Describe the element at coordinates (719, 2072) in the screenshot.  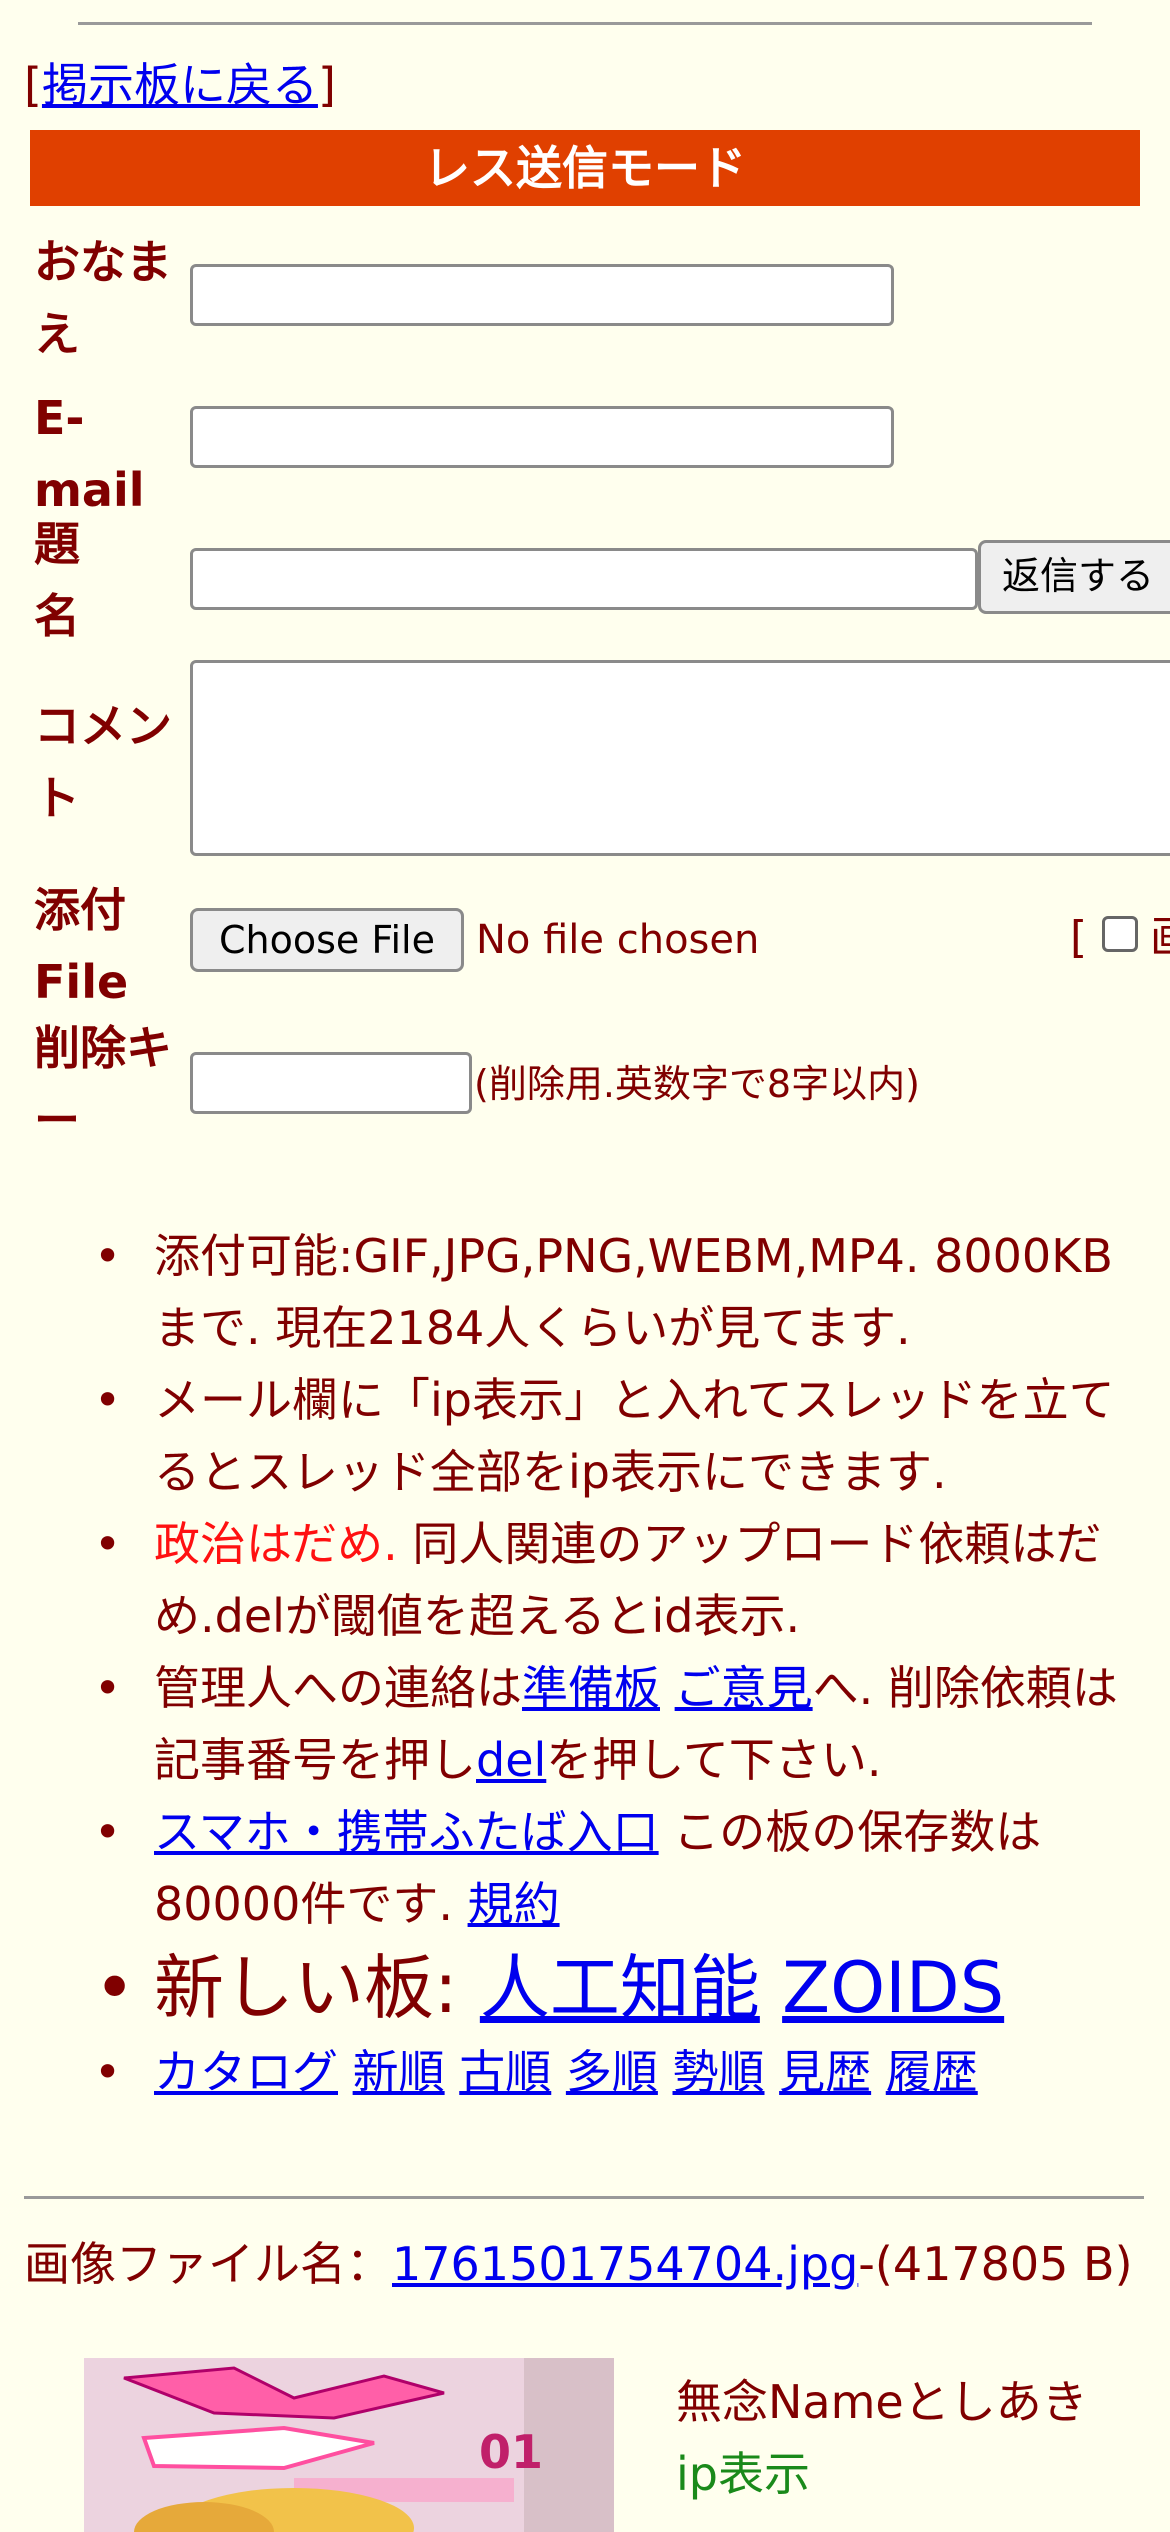
I see `sort-momentum-link: 勢順` at that location.